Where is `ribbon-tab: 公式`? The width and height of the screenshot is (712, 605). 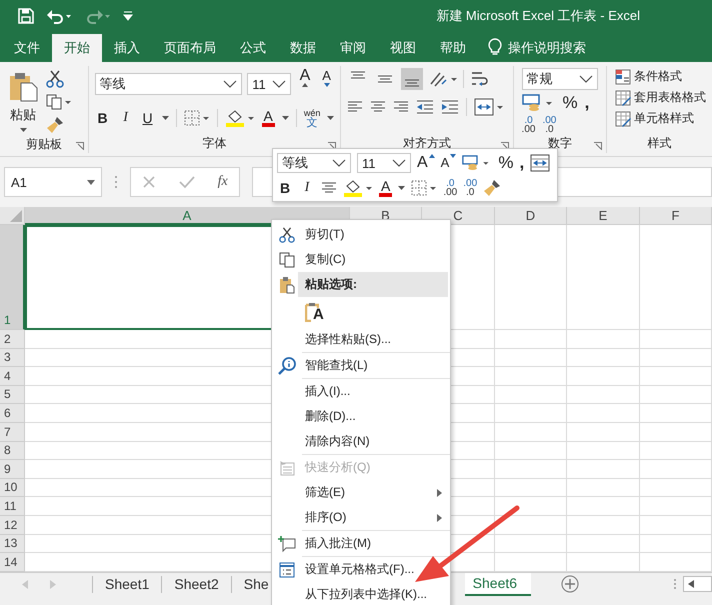
ribbon-tab: 公式 is located at coordinates (253, 48).